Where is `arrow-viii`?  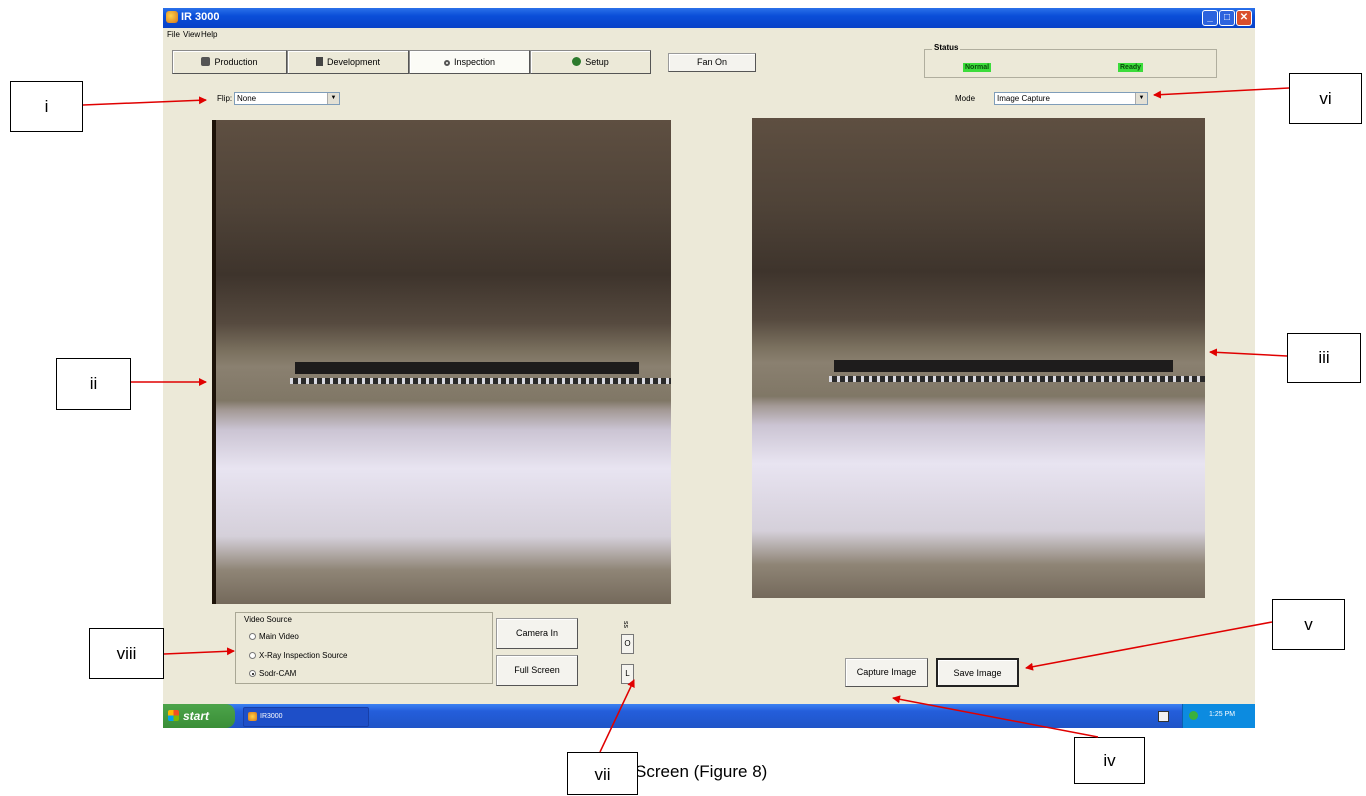
arrow-viii is located at coordinates (199, 651).